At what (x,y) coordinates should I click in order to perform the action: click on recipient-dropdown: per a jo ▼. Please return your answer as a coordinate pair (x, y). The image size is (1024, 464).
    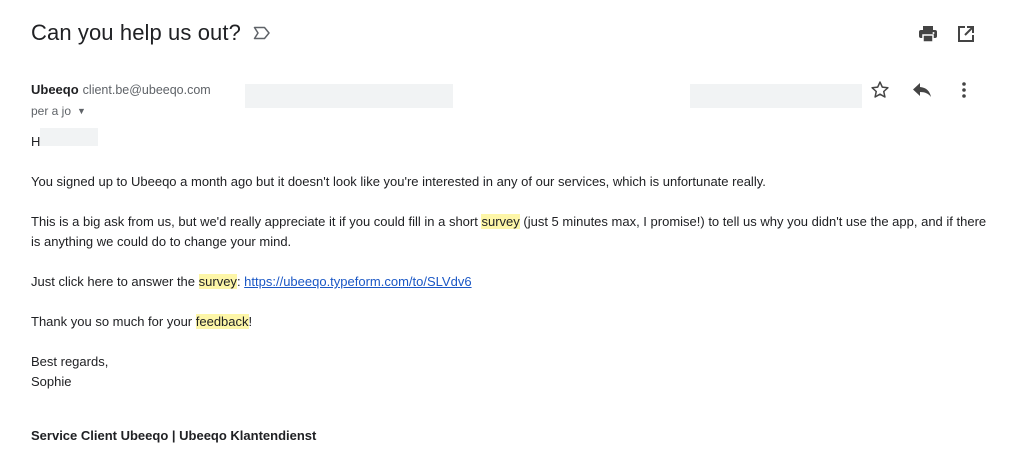
    Looking at the image, I should click on (58, 111).